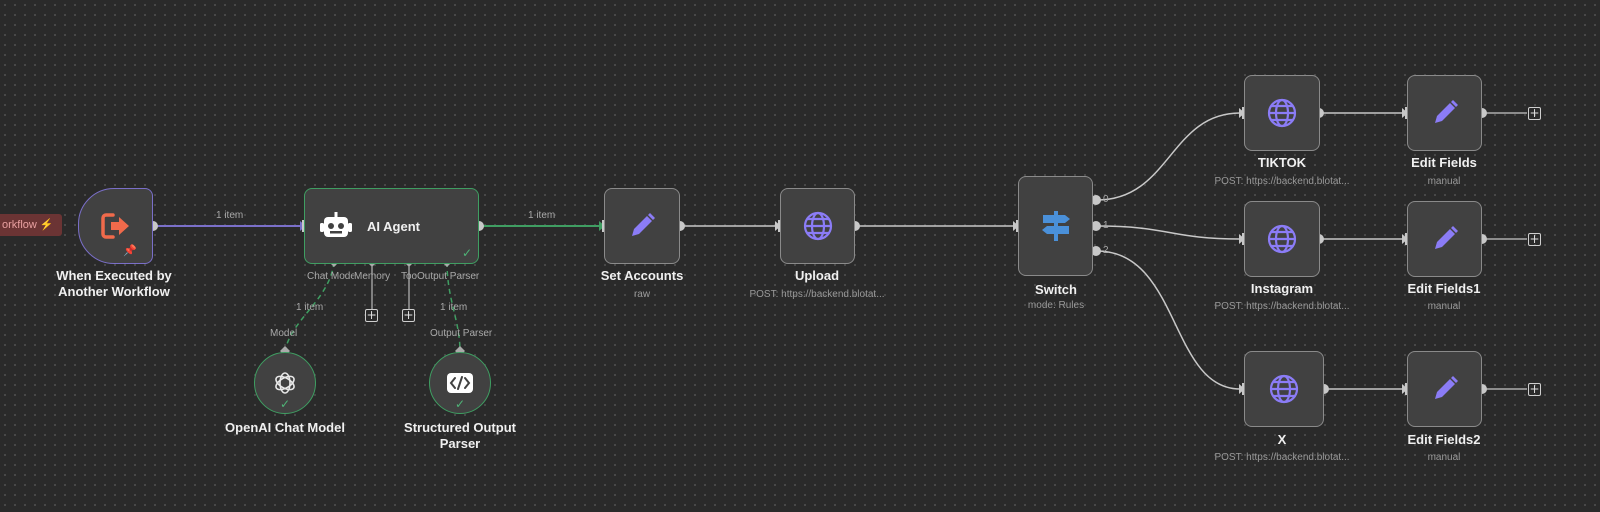 The width and height of the screenshot is (1600, 512). What do you see at coordinates (1056, 289) in the screenshot?
I see `switch-title: Switch` at bounding box center [1056, 289].